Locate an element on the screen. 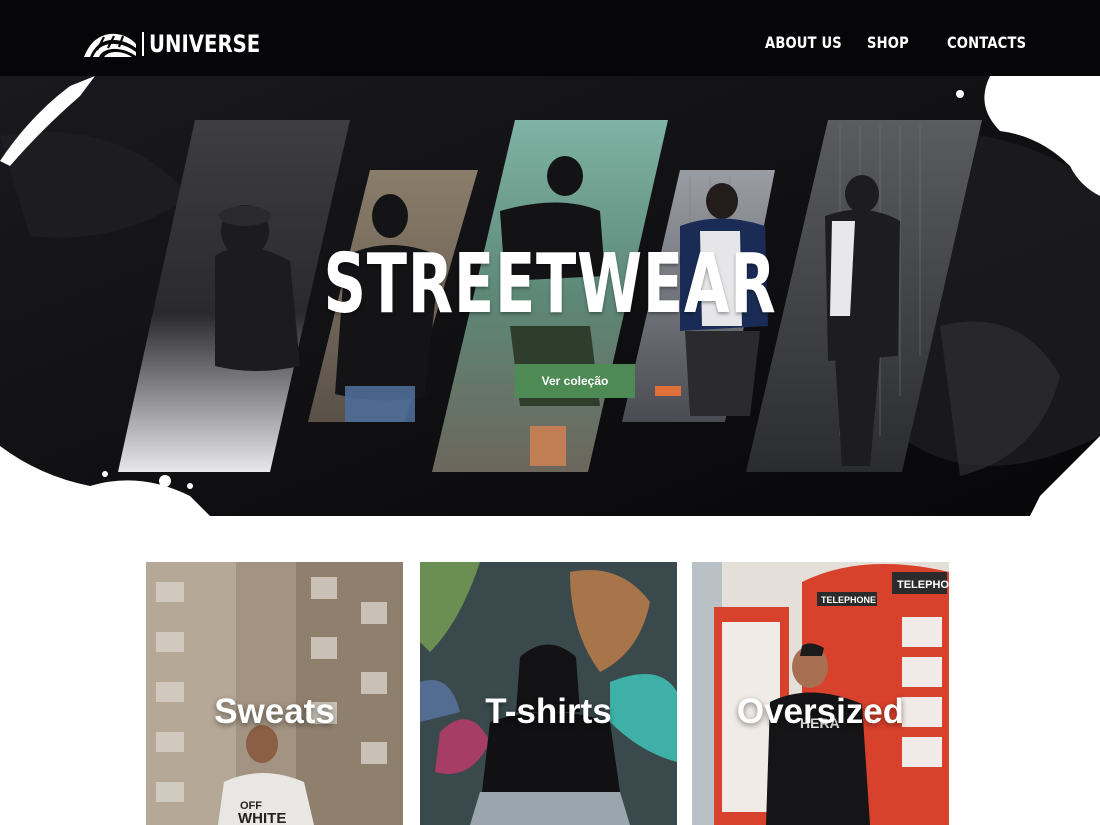 This screenshot has width=1100, height=825. brand-name: UNIVERSE is located at coordinates (205, 44).